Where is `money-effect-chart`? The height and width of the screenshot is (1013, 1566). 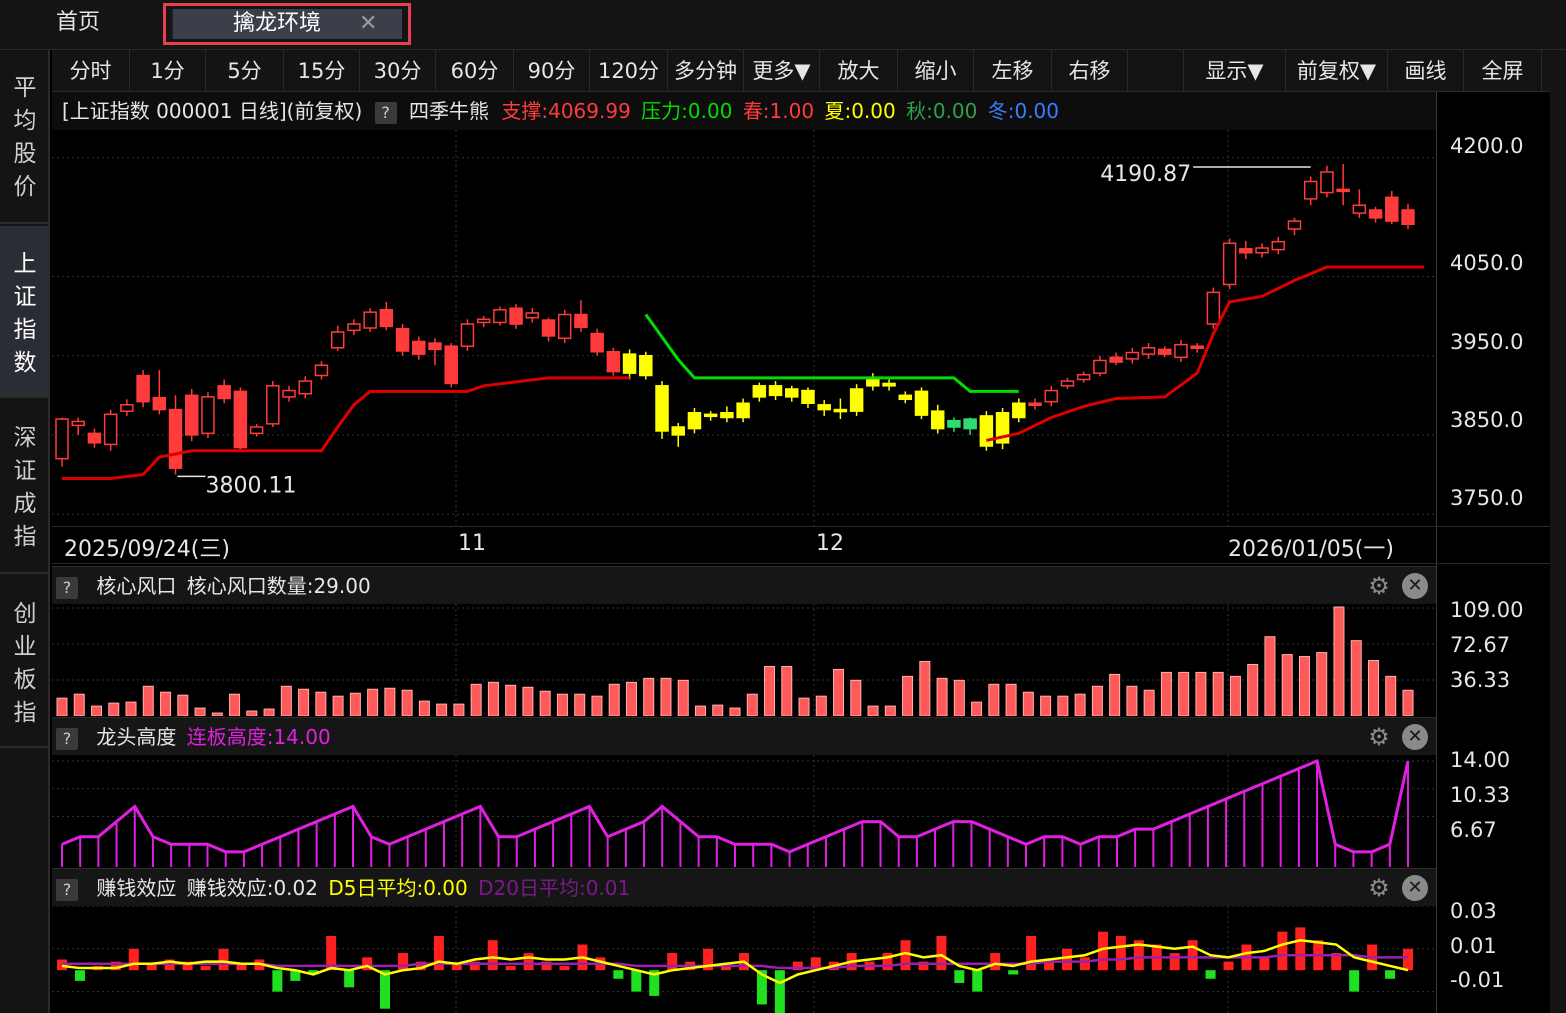 money-effect-chart is located at coordinates (744, 959).